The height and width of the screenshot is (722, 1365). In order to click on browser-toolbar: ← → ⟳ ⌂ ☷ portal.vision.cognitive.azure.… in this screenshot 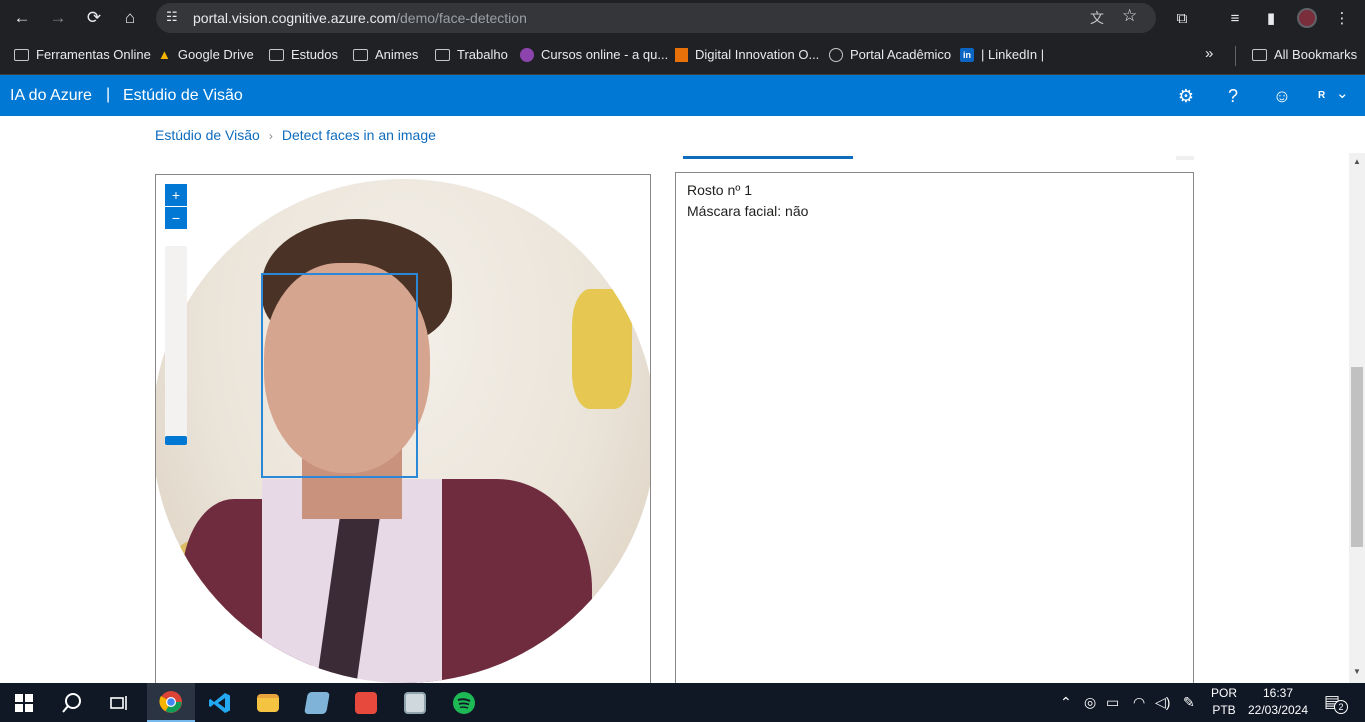, I will do `click(682, 18)`.